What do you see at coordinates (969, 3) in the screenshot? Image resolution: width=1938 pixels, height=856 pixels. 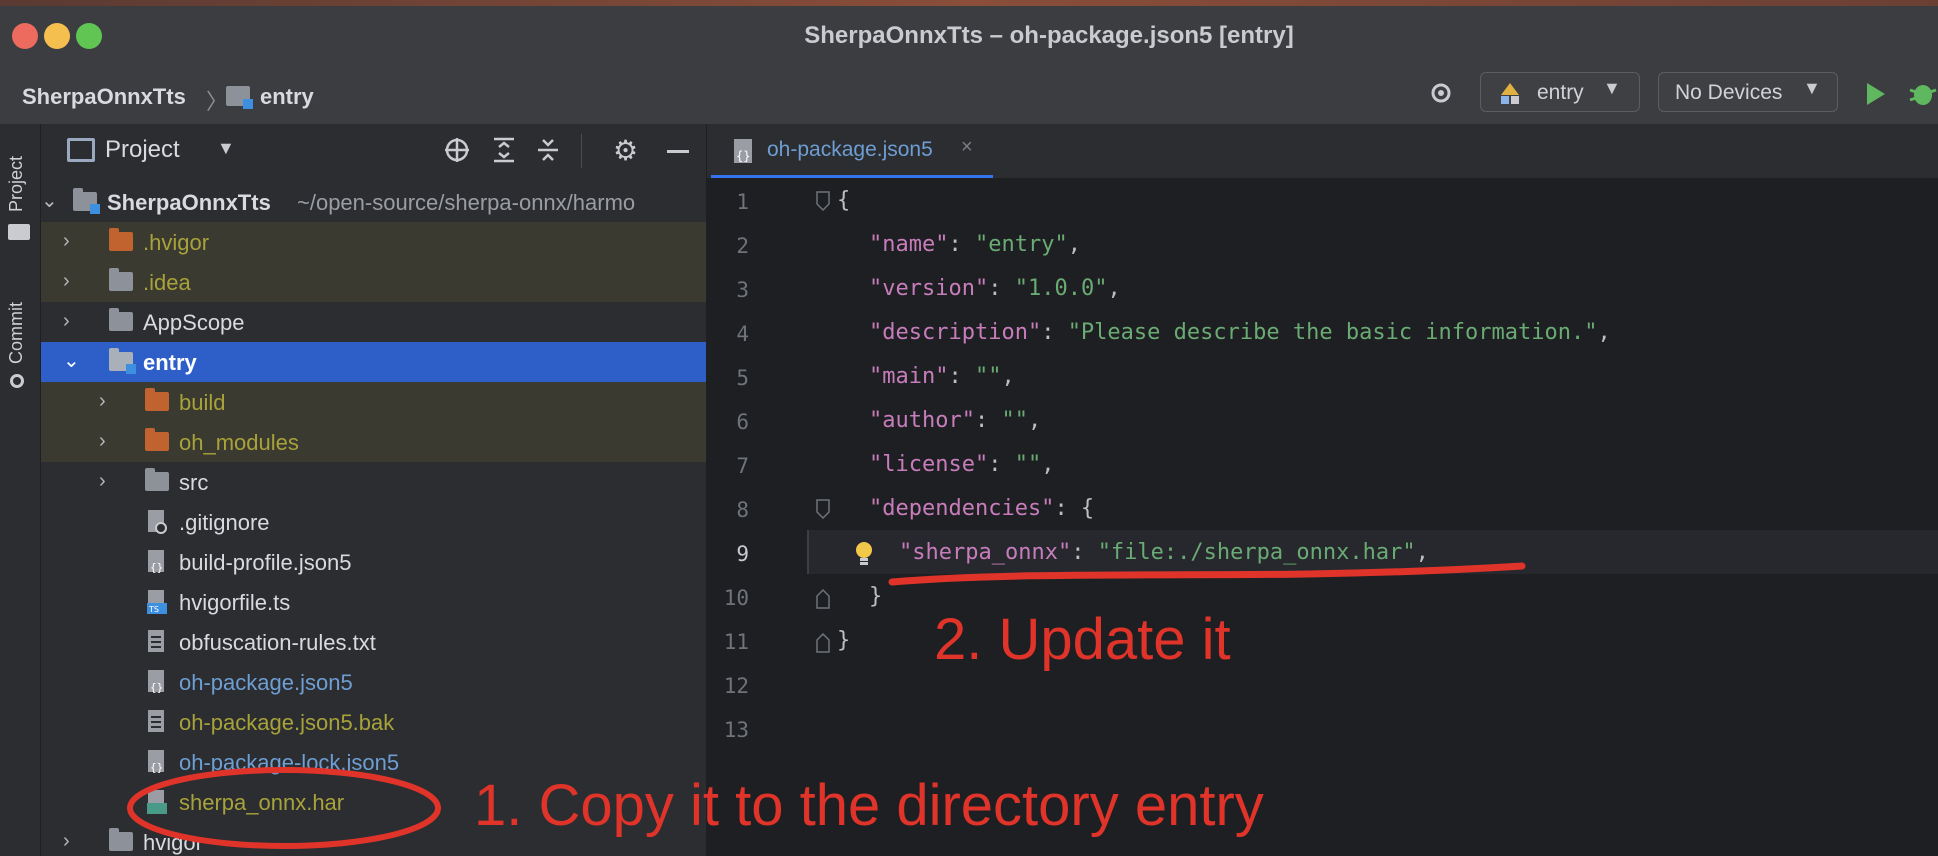 I see `desktop-strip` at bounding box center [969, 3].